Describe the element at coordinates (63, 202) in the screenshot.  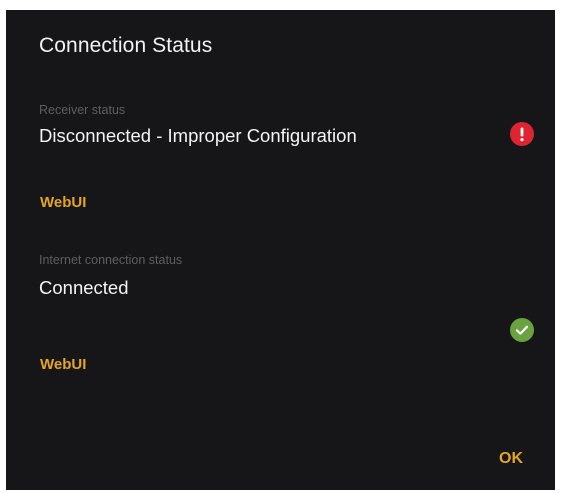
I see `receiver-webui-link: WebUI` at that location.